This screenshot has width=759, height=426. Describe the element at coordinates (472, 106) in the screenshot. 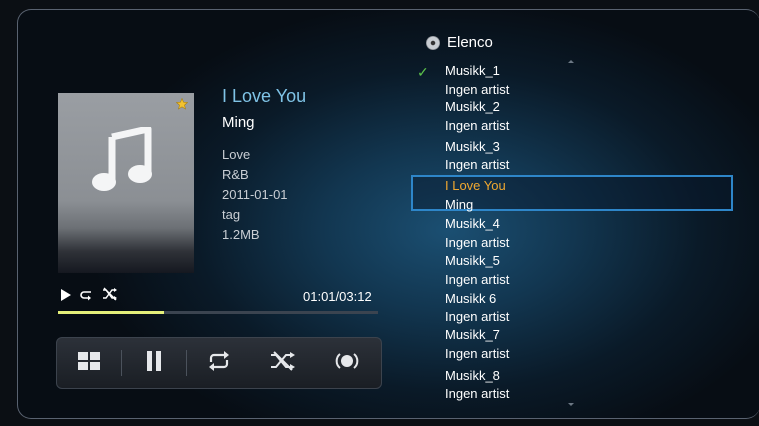

I see `playlist-item-title: Musikk_2` at that location.